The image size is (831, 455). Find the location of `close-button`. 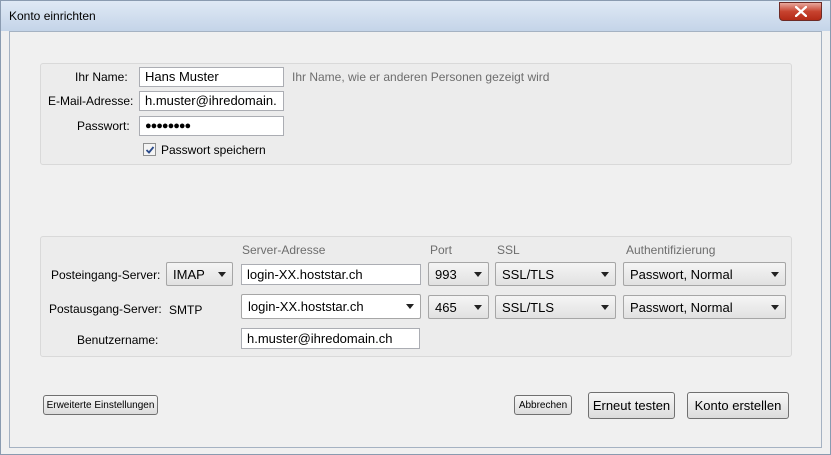

close-button is located at coordinates (800, 11).